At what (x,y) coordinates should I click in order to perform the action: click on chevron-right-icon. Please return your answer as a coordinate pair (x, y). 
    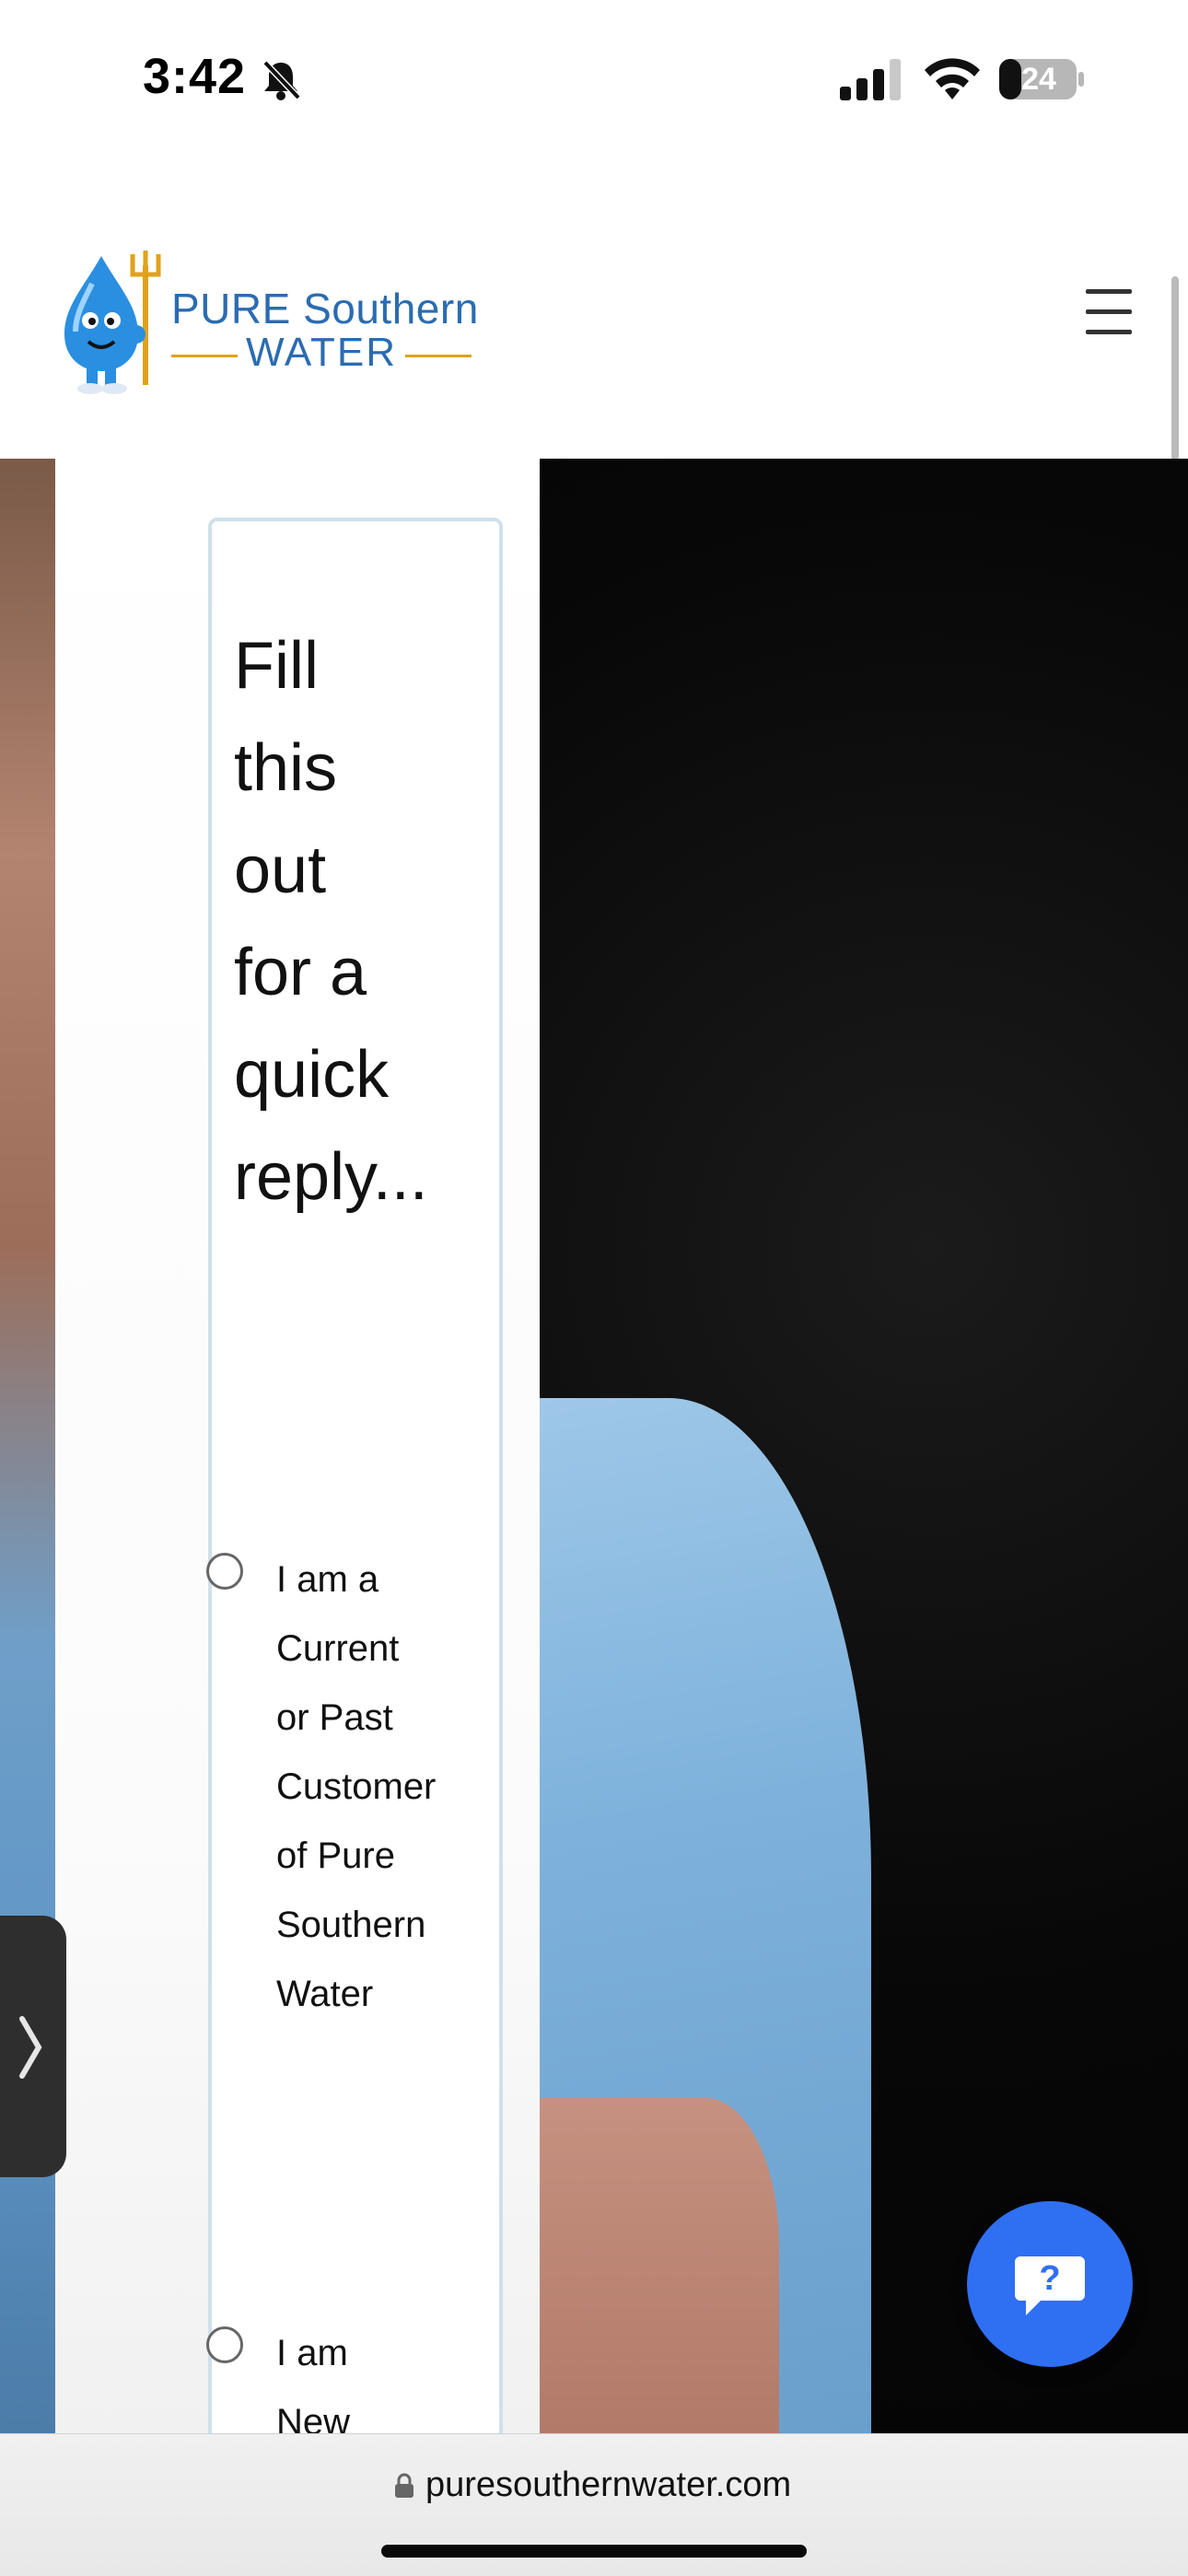
    Looking at the image, I should click on (31, 2047).